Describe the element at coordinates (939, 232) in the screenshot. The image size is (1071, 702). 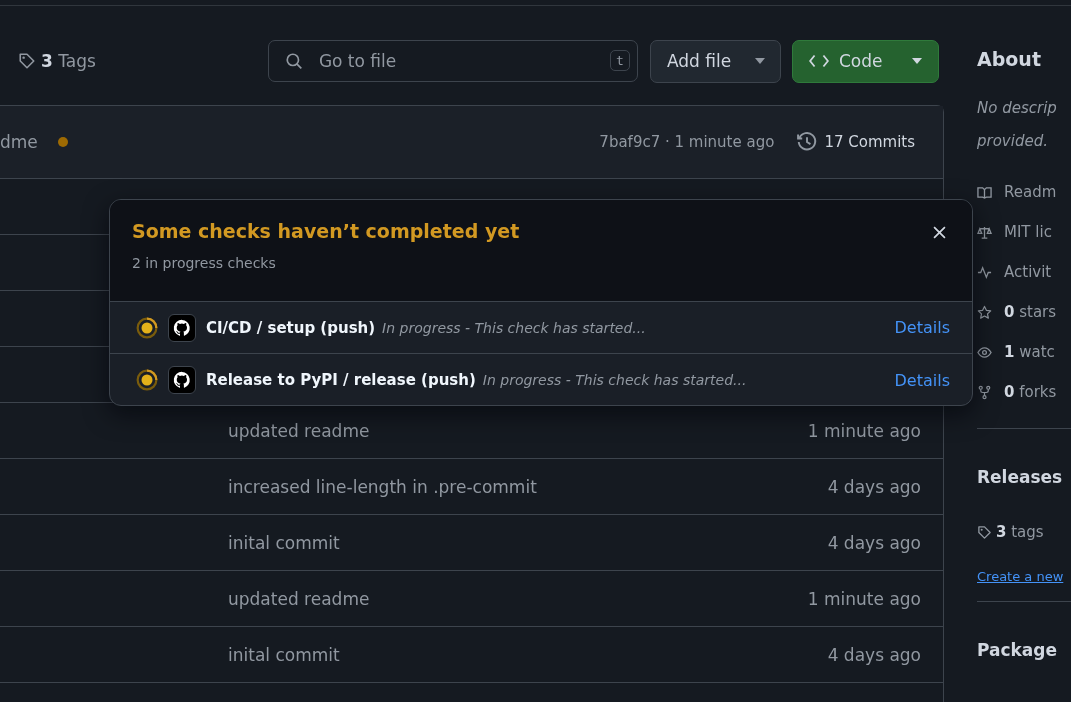
I see `close-icon` at that location.